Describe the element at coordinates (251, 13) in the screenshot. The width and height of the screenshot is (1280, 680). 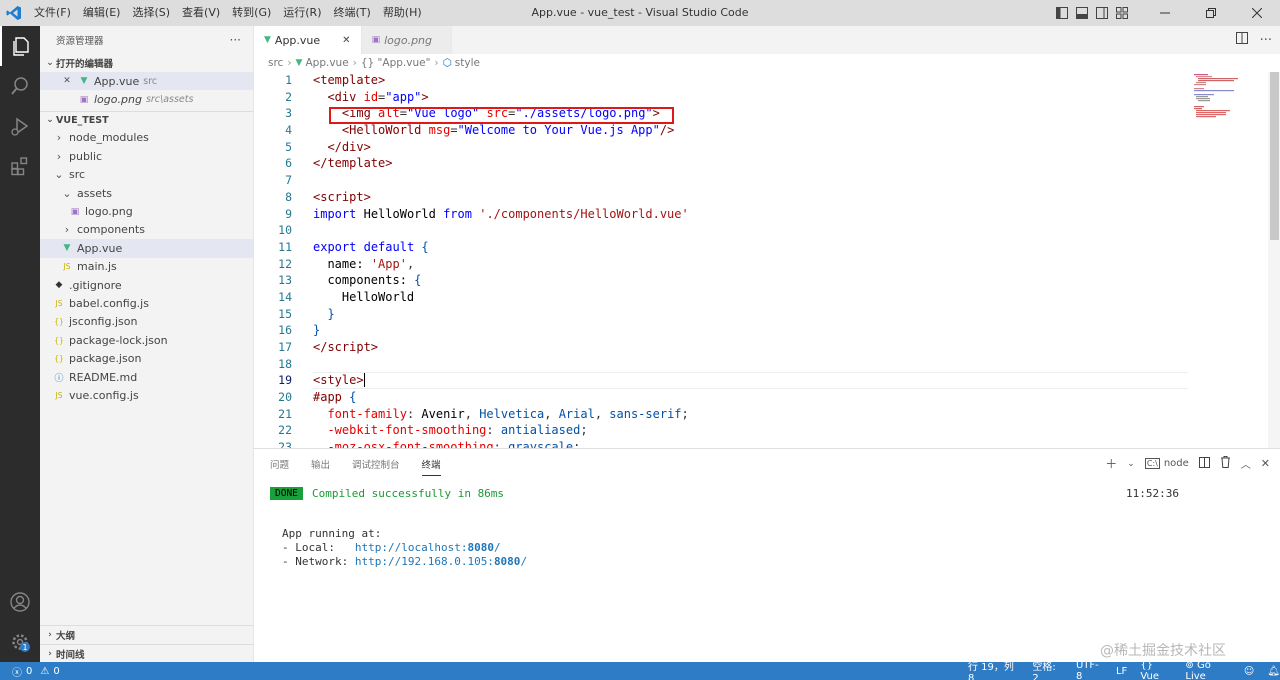
I see `menu-item: 转到(G)` at that location.